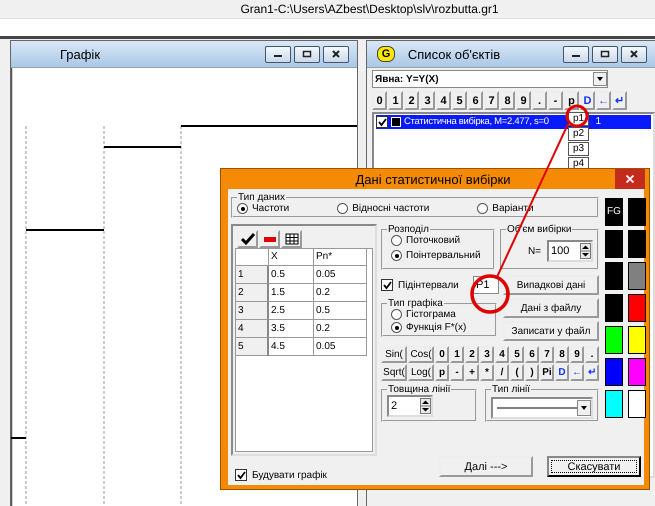  What do you see at coordinates (291, 257) in the screenshot?
I see `column-header: X` at bounding box center [291, 257].